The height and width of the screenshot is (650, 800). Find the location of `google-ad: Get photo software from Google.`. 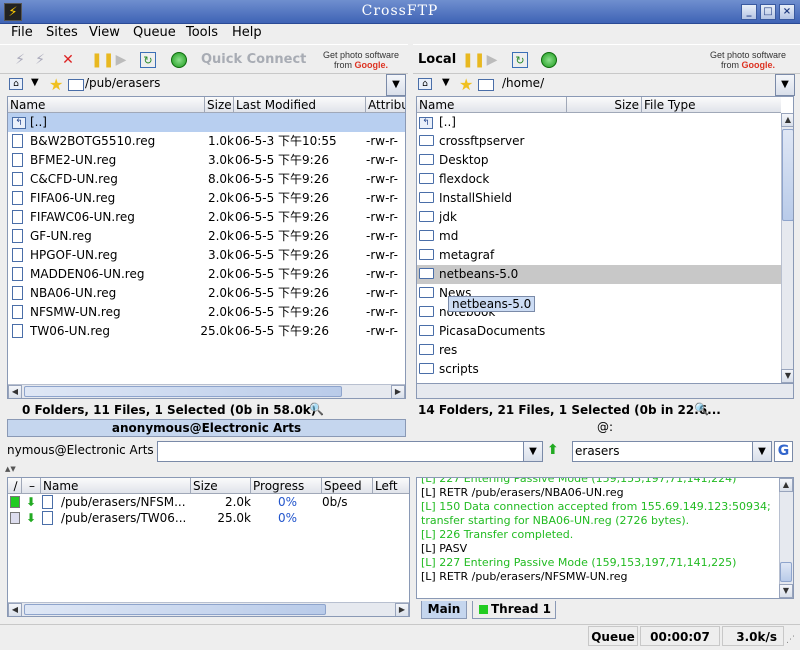

google-ad: Get photo software from Google. is located at coordinates (361, 61).